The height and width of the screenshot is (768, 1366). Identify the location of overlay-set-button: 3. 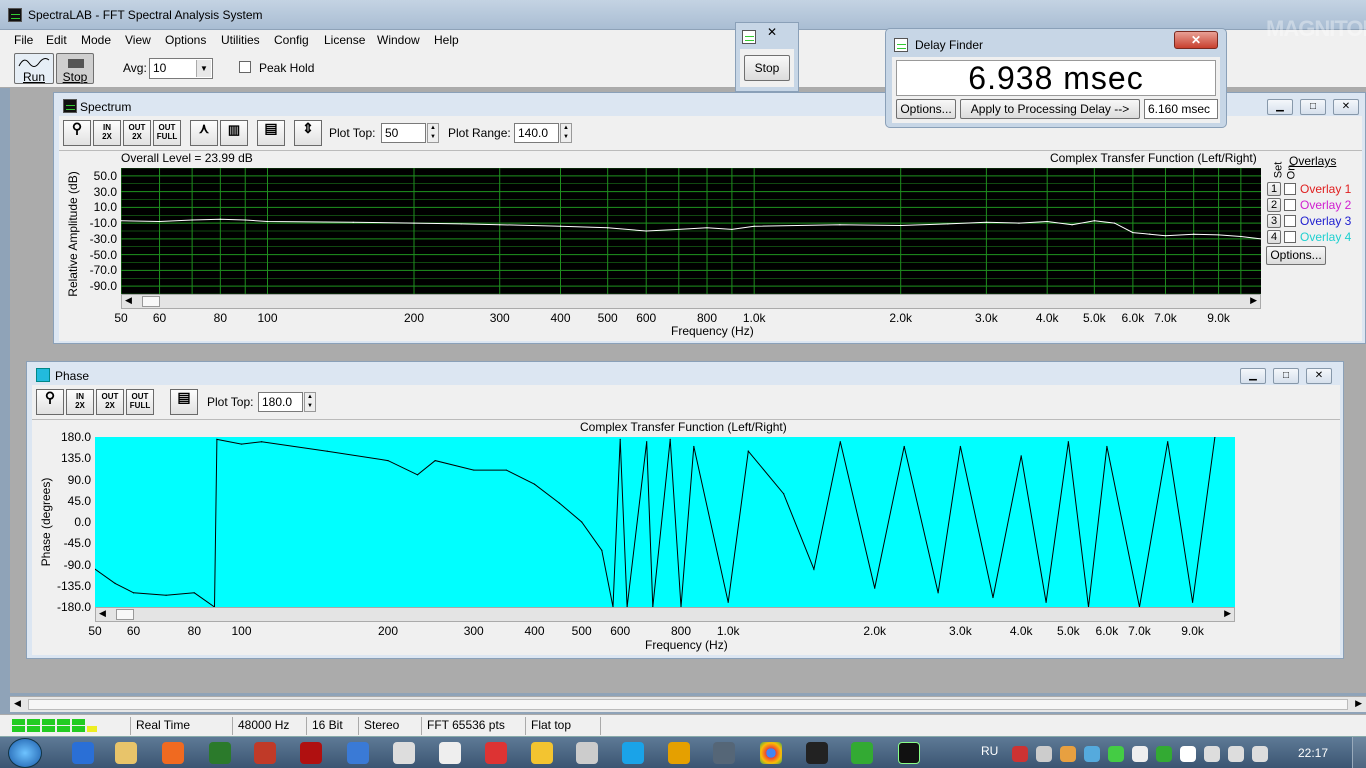
(1274, 221).